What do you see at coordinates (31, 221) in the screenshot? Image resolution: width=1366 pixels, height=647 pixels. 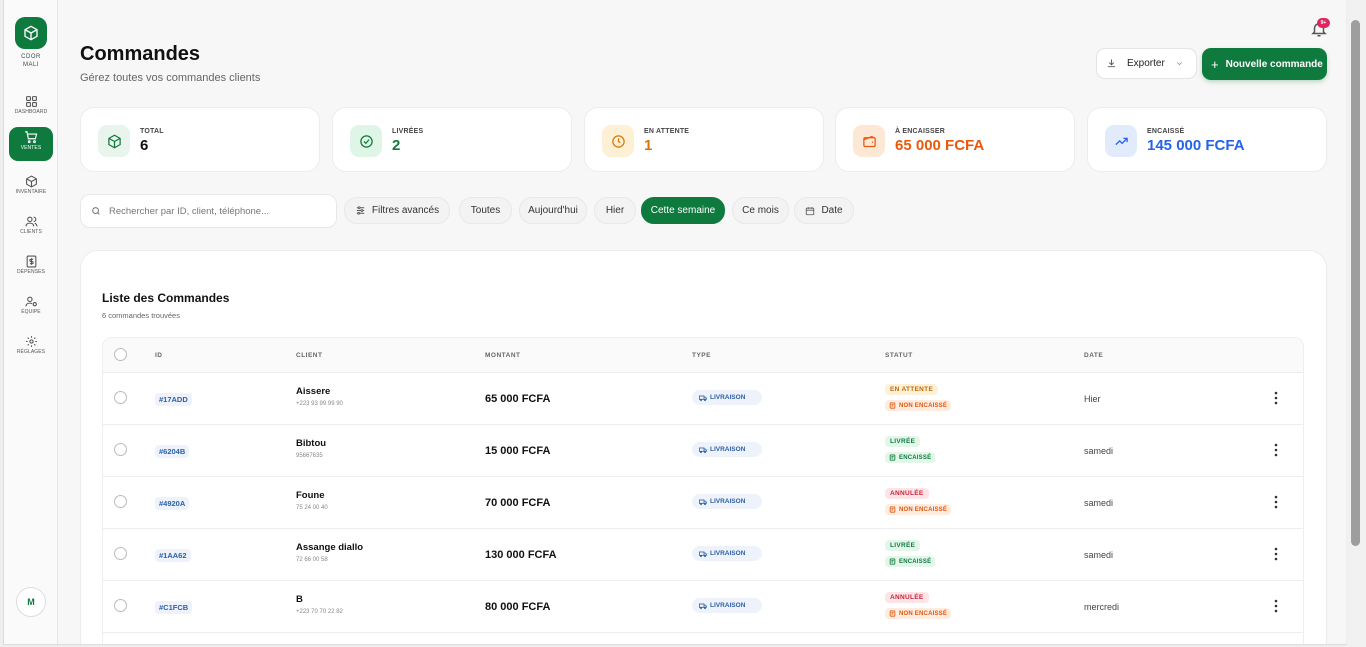 I see `users-icon` at bounding box center [31, 221].